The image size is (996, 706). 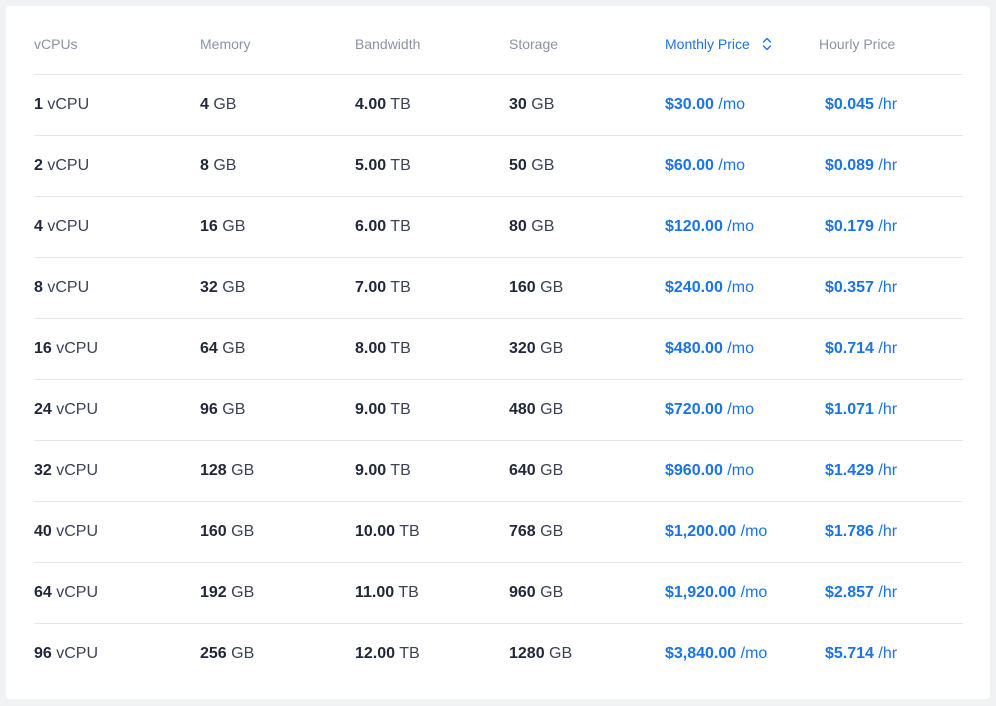 I want to click on cell-hourly-price-value: $1.429, so click(x=849, y=470).